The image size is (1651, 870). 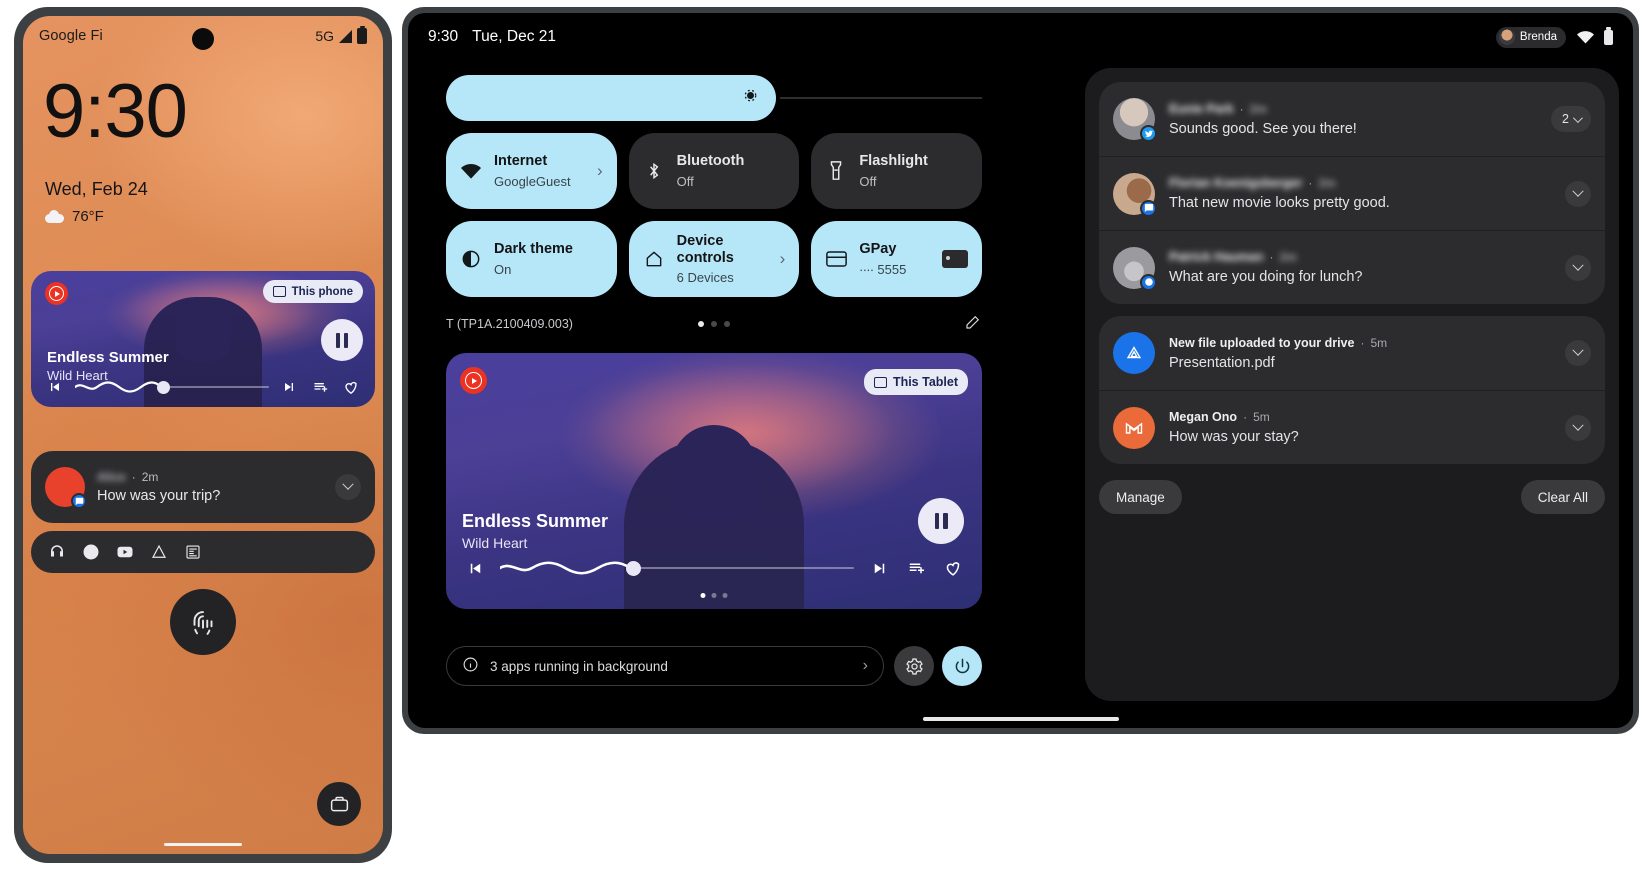 What do you see at coordinates (1571, 119) in the screenshot?
I see `notification-count-chip: 2` at bounding box center [1571, 119].